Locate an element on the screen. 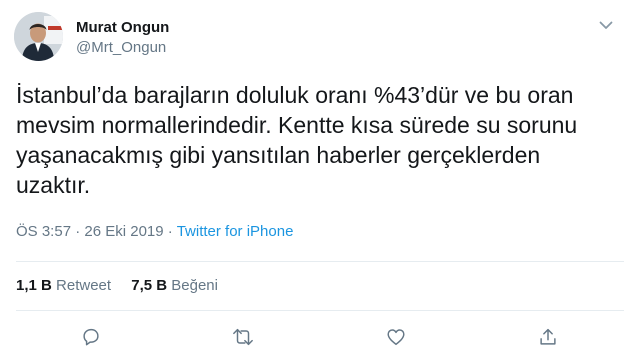 The height and width of the screenshot is (364, 640). chevron-down-icon is located at coordinates (606, 25).